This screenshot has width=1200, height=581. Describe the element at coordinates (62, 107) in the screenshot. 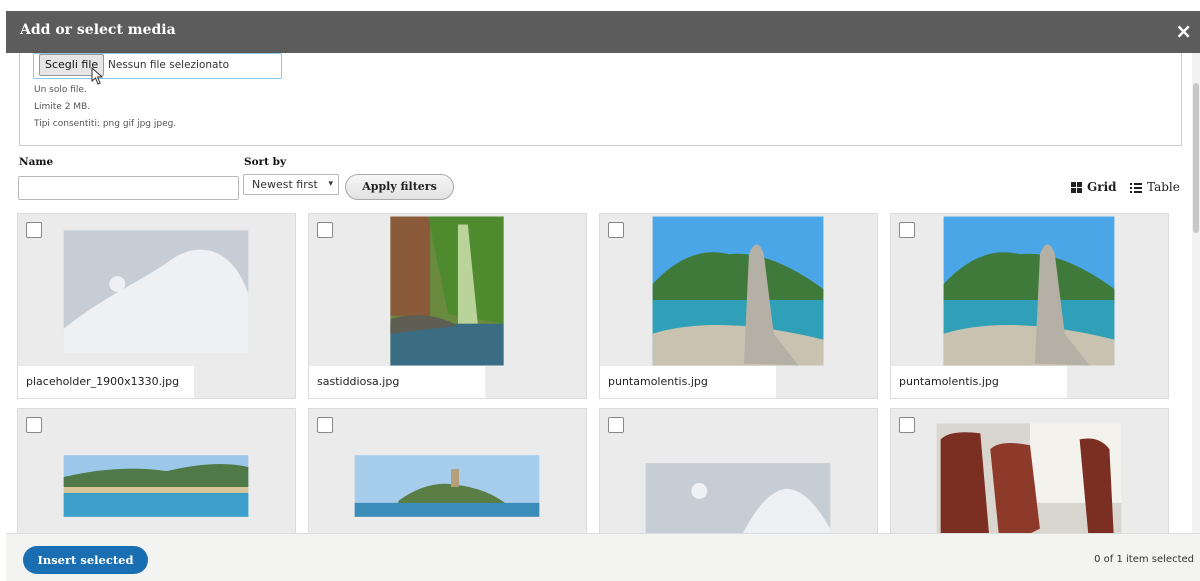

I see `upload-hint-limit: Limite 2 MB.` at that location.